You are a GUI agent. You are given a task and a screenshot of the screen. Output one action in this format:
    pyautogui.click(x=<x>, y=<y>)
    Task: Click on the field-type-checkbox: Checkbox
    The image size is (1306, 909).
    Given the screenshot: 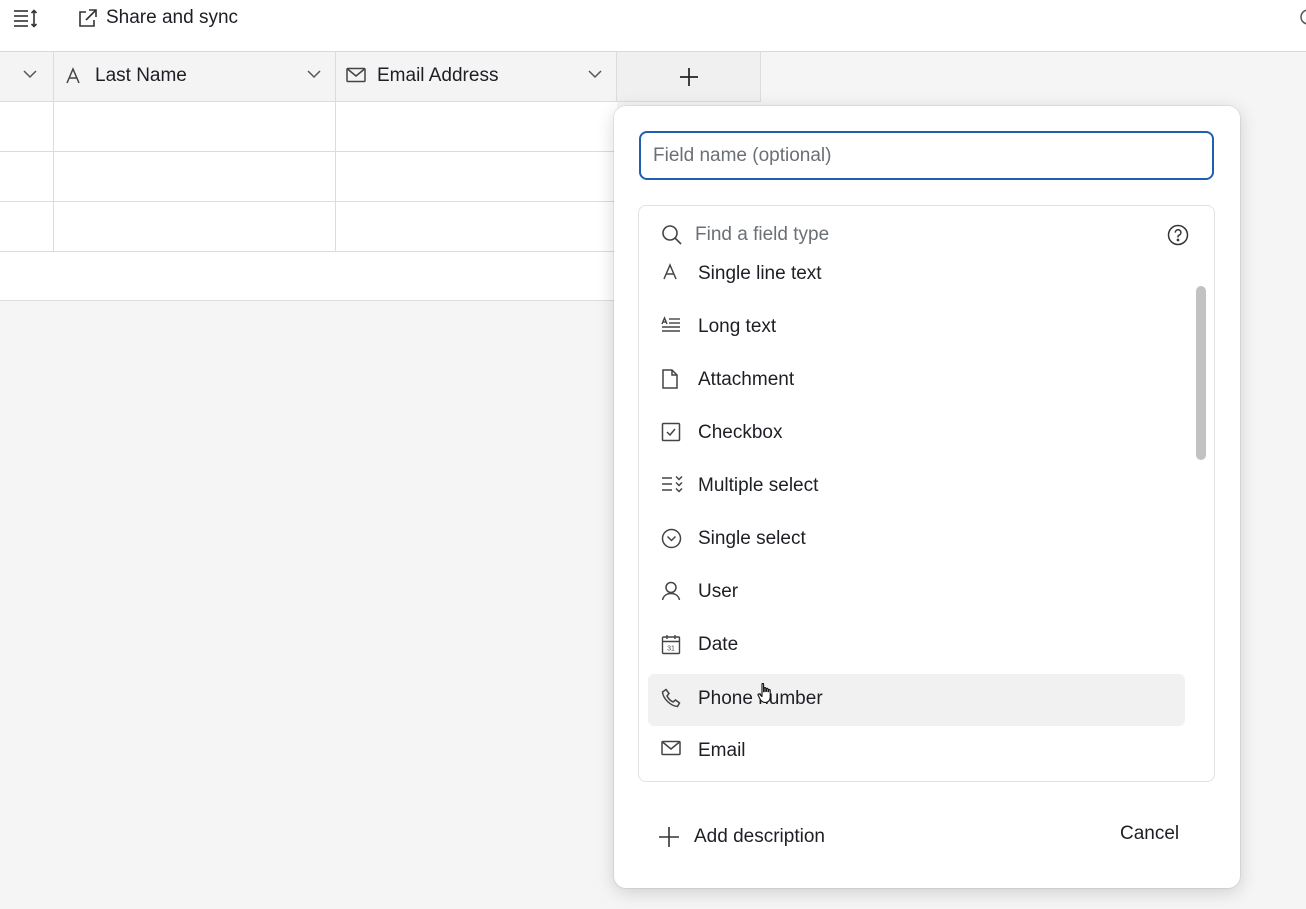 What is the action you would take?
    pyautogui.click(x=926, y=430)
    